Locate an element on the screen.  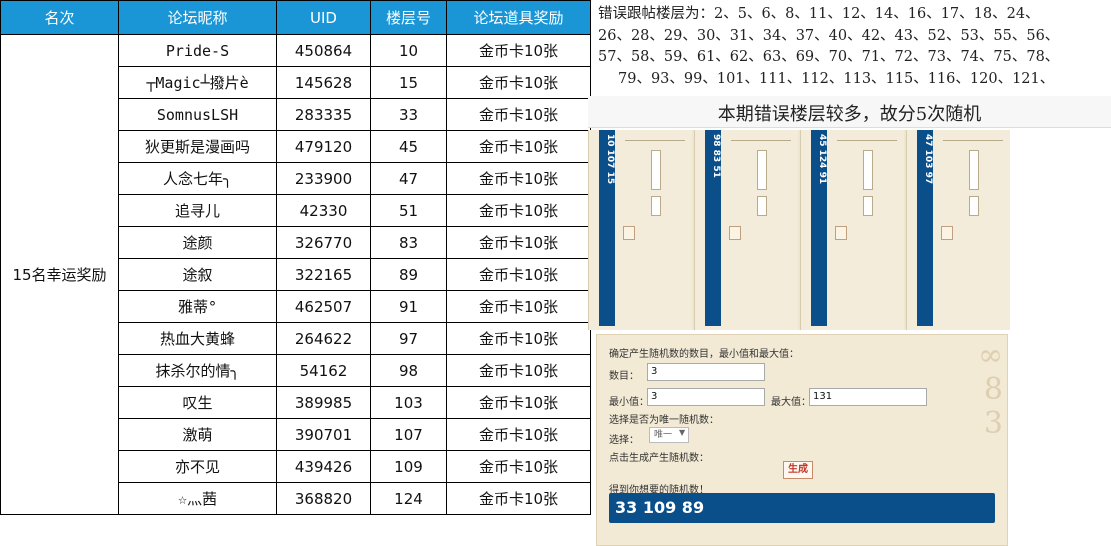
uid-cell: 233900 is located at coordinates (323, 178).